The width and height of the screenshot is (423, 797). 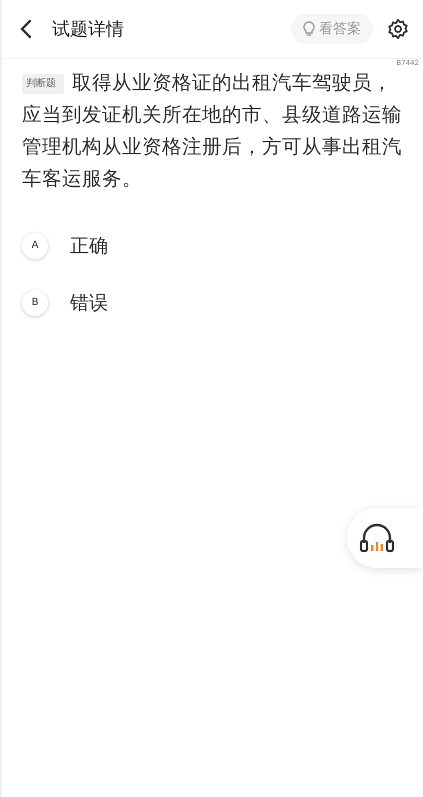 What do you see at coordinates (43, 84) in the screenshot?
I see `question-type-tag: 判断题` at bounding box center [43, 84].